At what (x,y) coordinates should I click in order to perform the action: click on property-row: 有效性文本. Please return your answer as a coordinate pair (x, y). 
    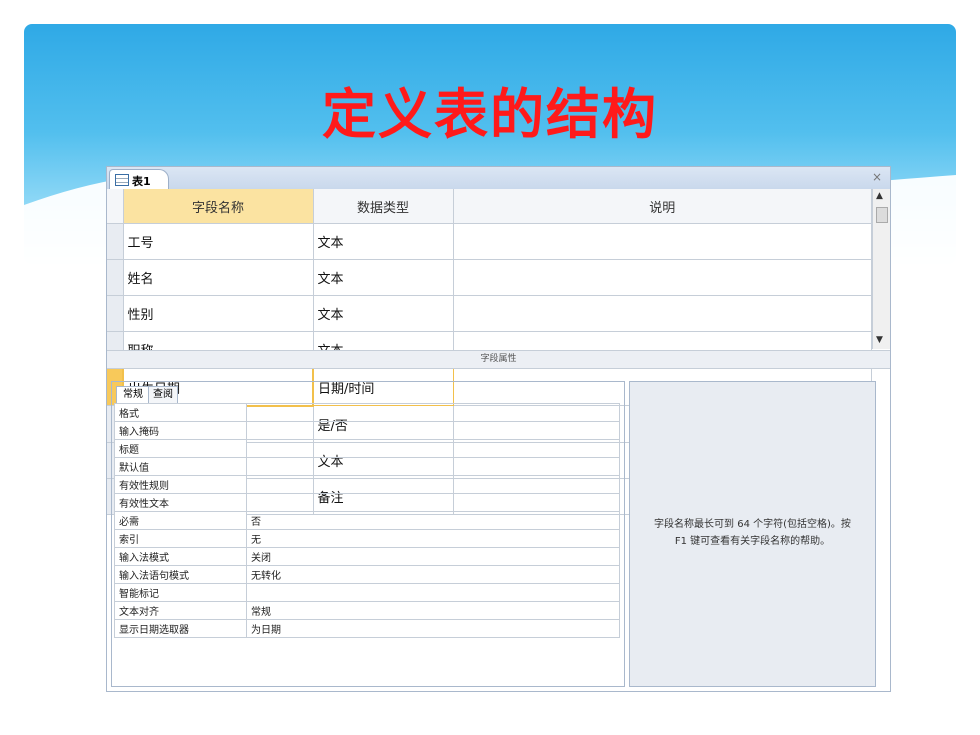
    Looking at the image, I should click on (367, 502).